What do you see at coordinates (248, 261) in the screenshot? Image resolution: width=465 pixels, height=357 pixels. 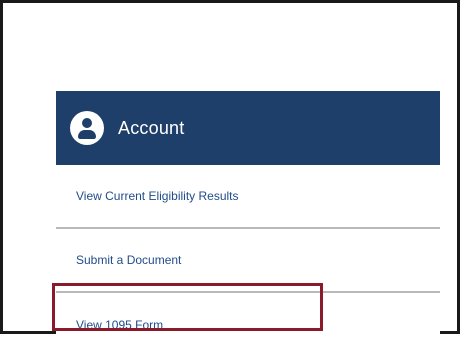 I see `menu-item-submit-document: Submit a Document` at bounding box center [248, 261].